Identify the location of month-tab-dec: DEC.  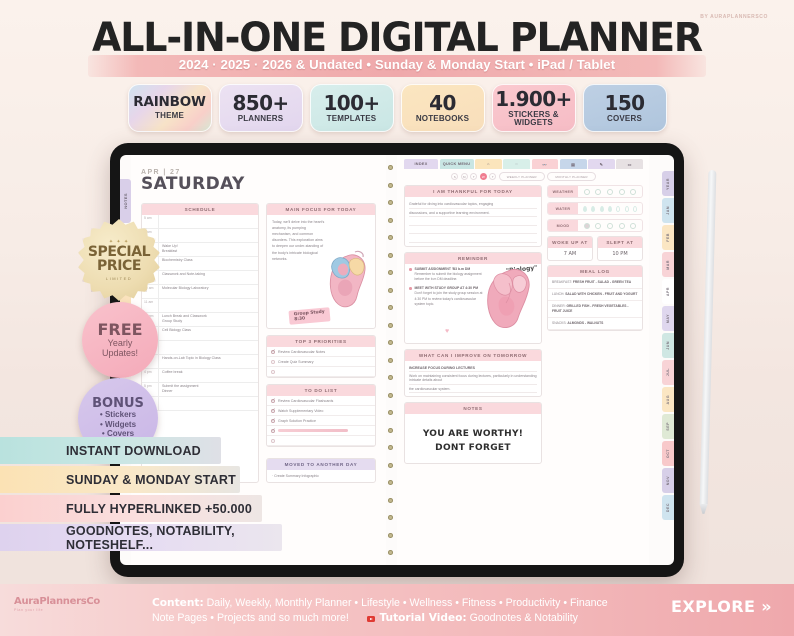
(668, 507).